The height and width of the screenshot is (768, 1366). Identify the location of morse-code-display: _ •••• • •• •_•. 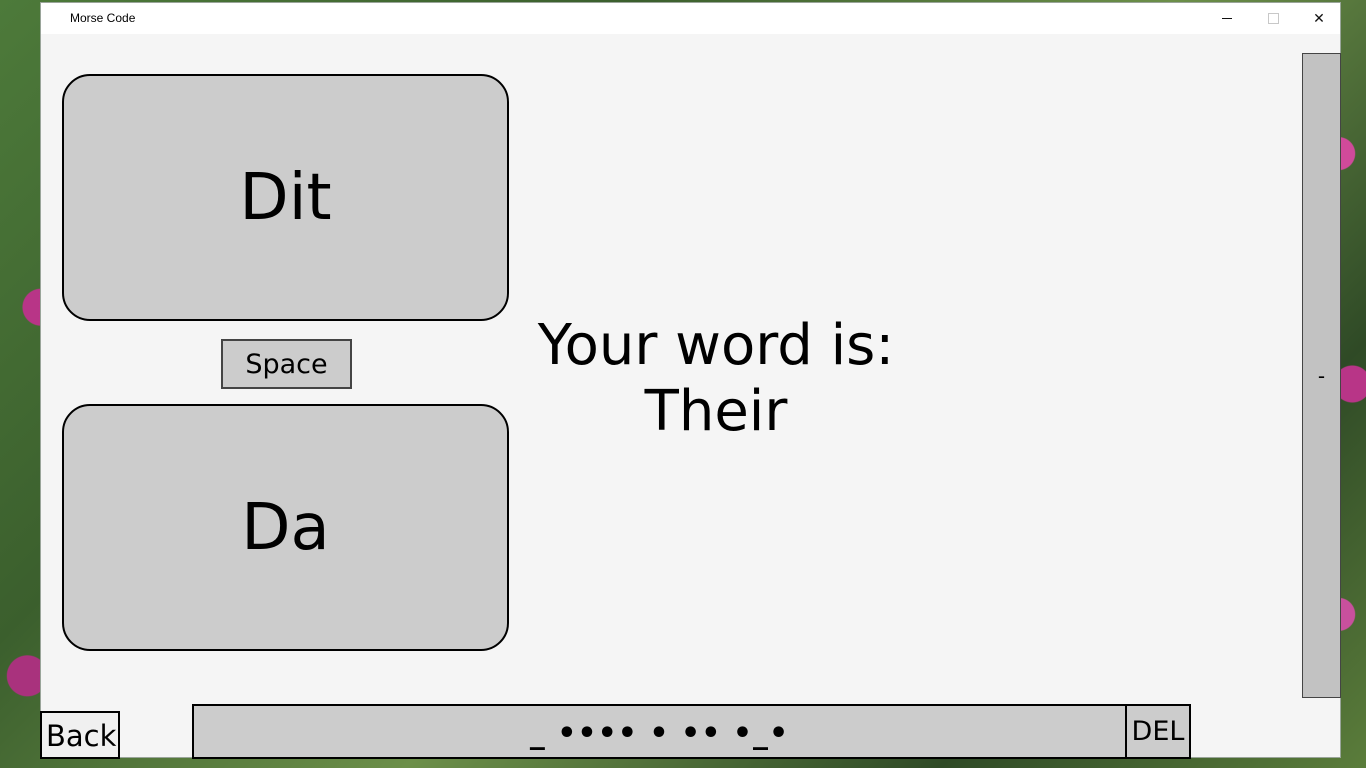
(659, 731).